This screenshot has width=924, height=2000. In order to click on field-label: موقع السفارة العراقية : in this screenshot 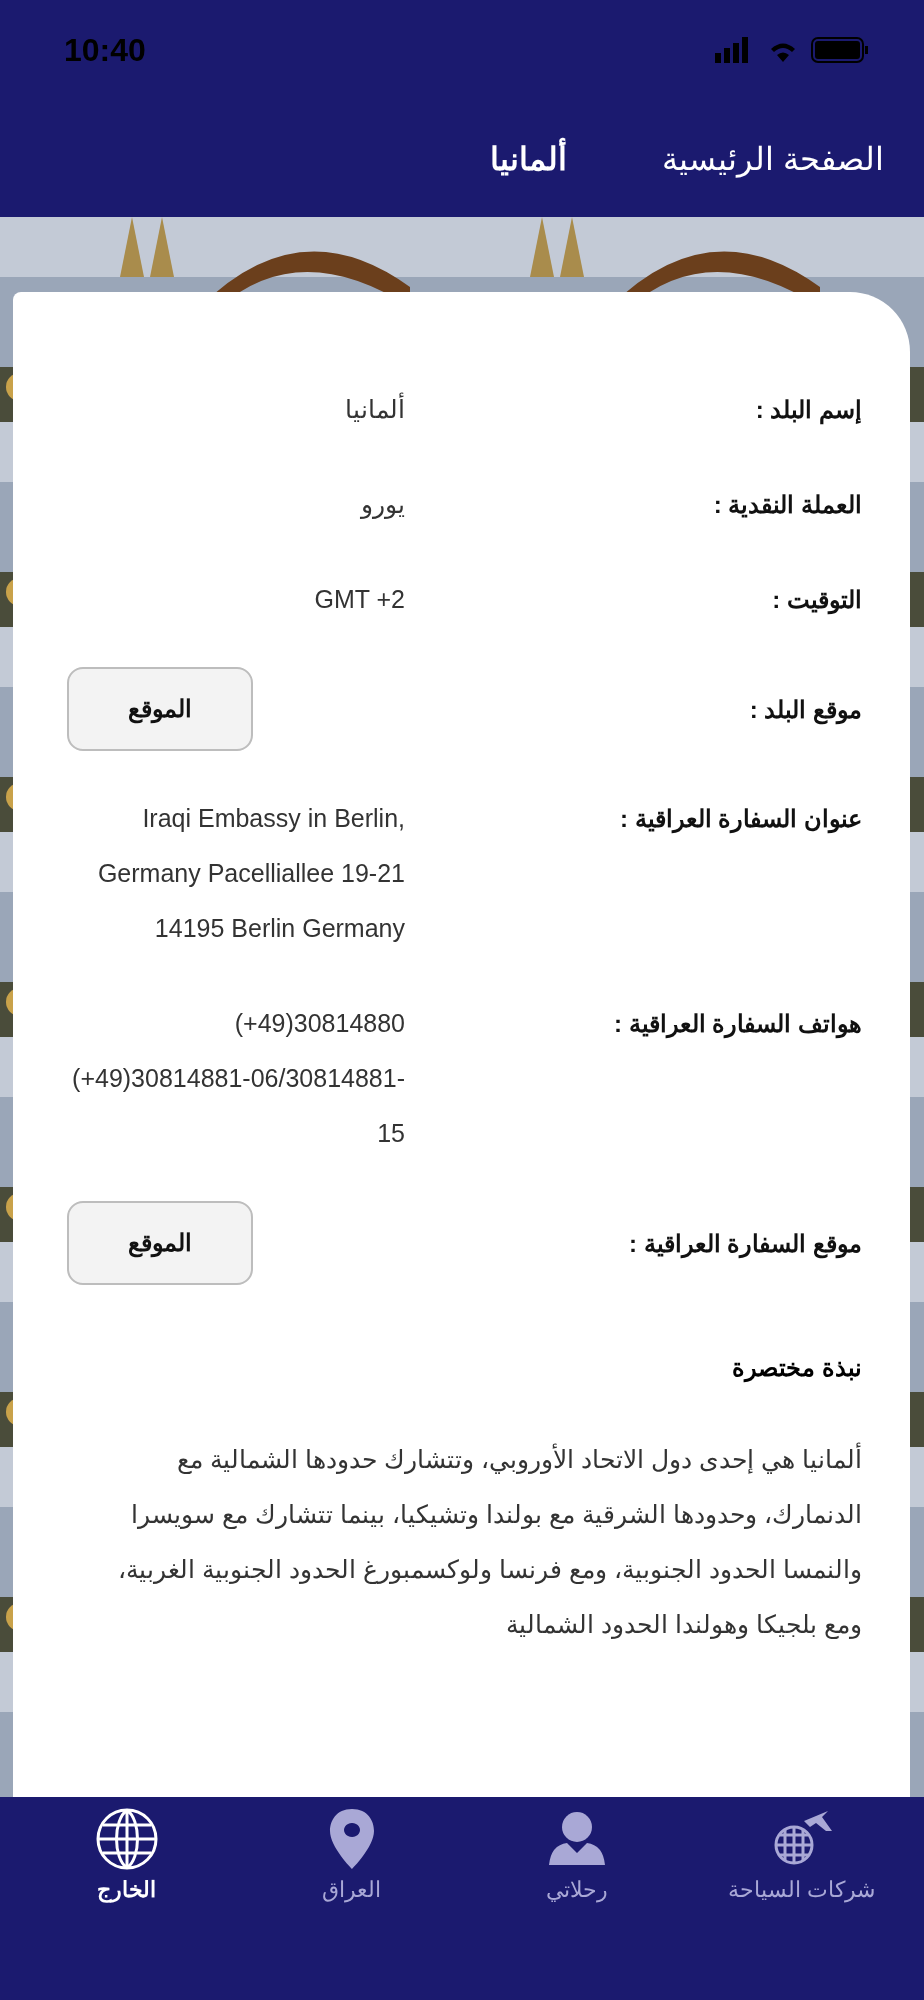, I will do `click(745, 1244)`.